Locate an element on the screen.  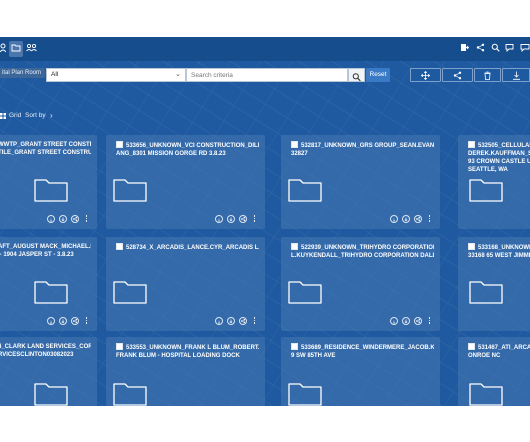
delete-button is located at coordinates (487, 75).